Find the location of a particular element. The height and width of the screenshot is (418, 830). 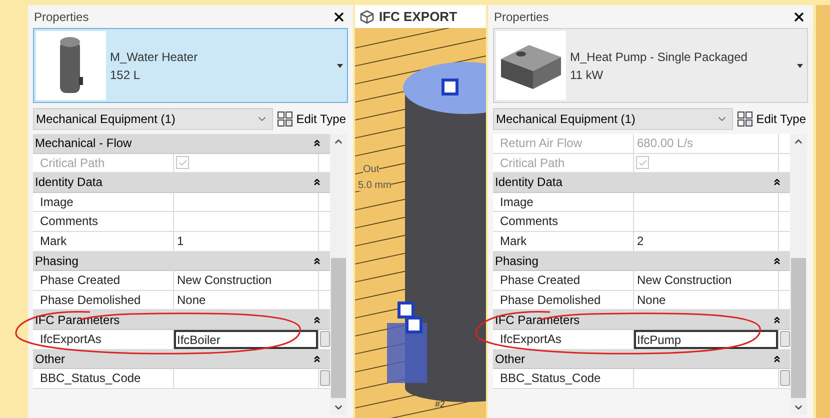

type-name: 11 kW is located at coordinates (587, 75).